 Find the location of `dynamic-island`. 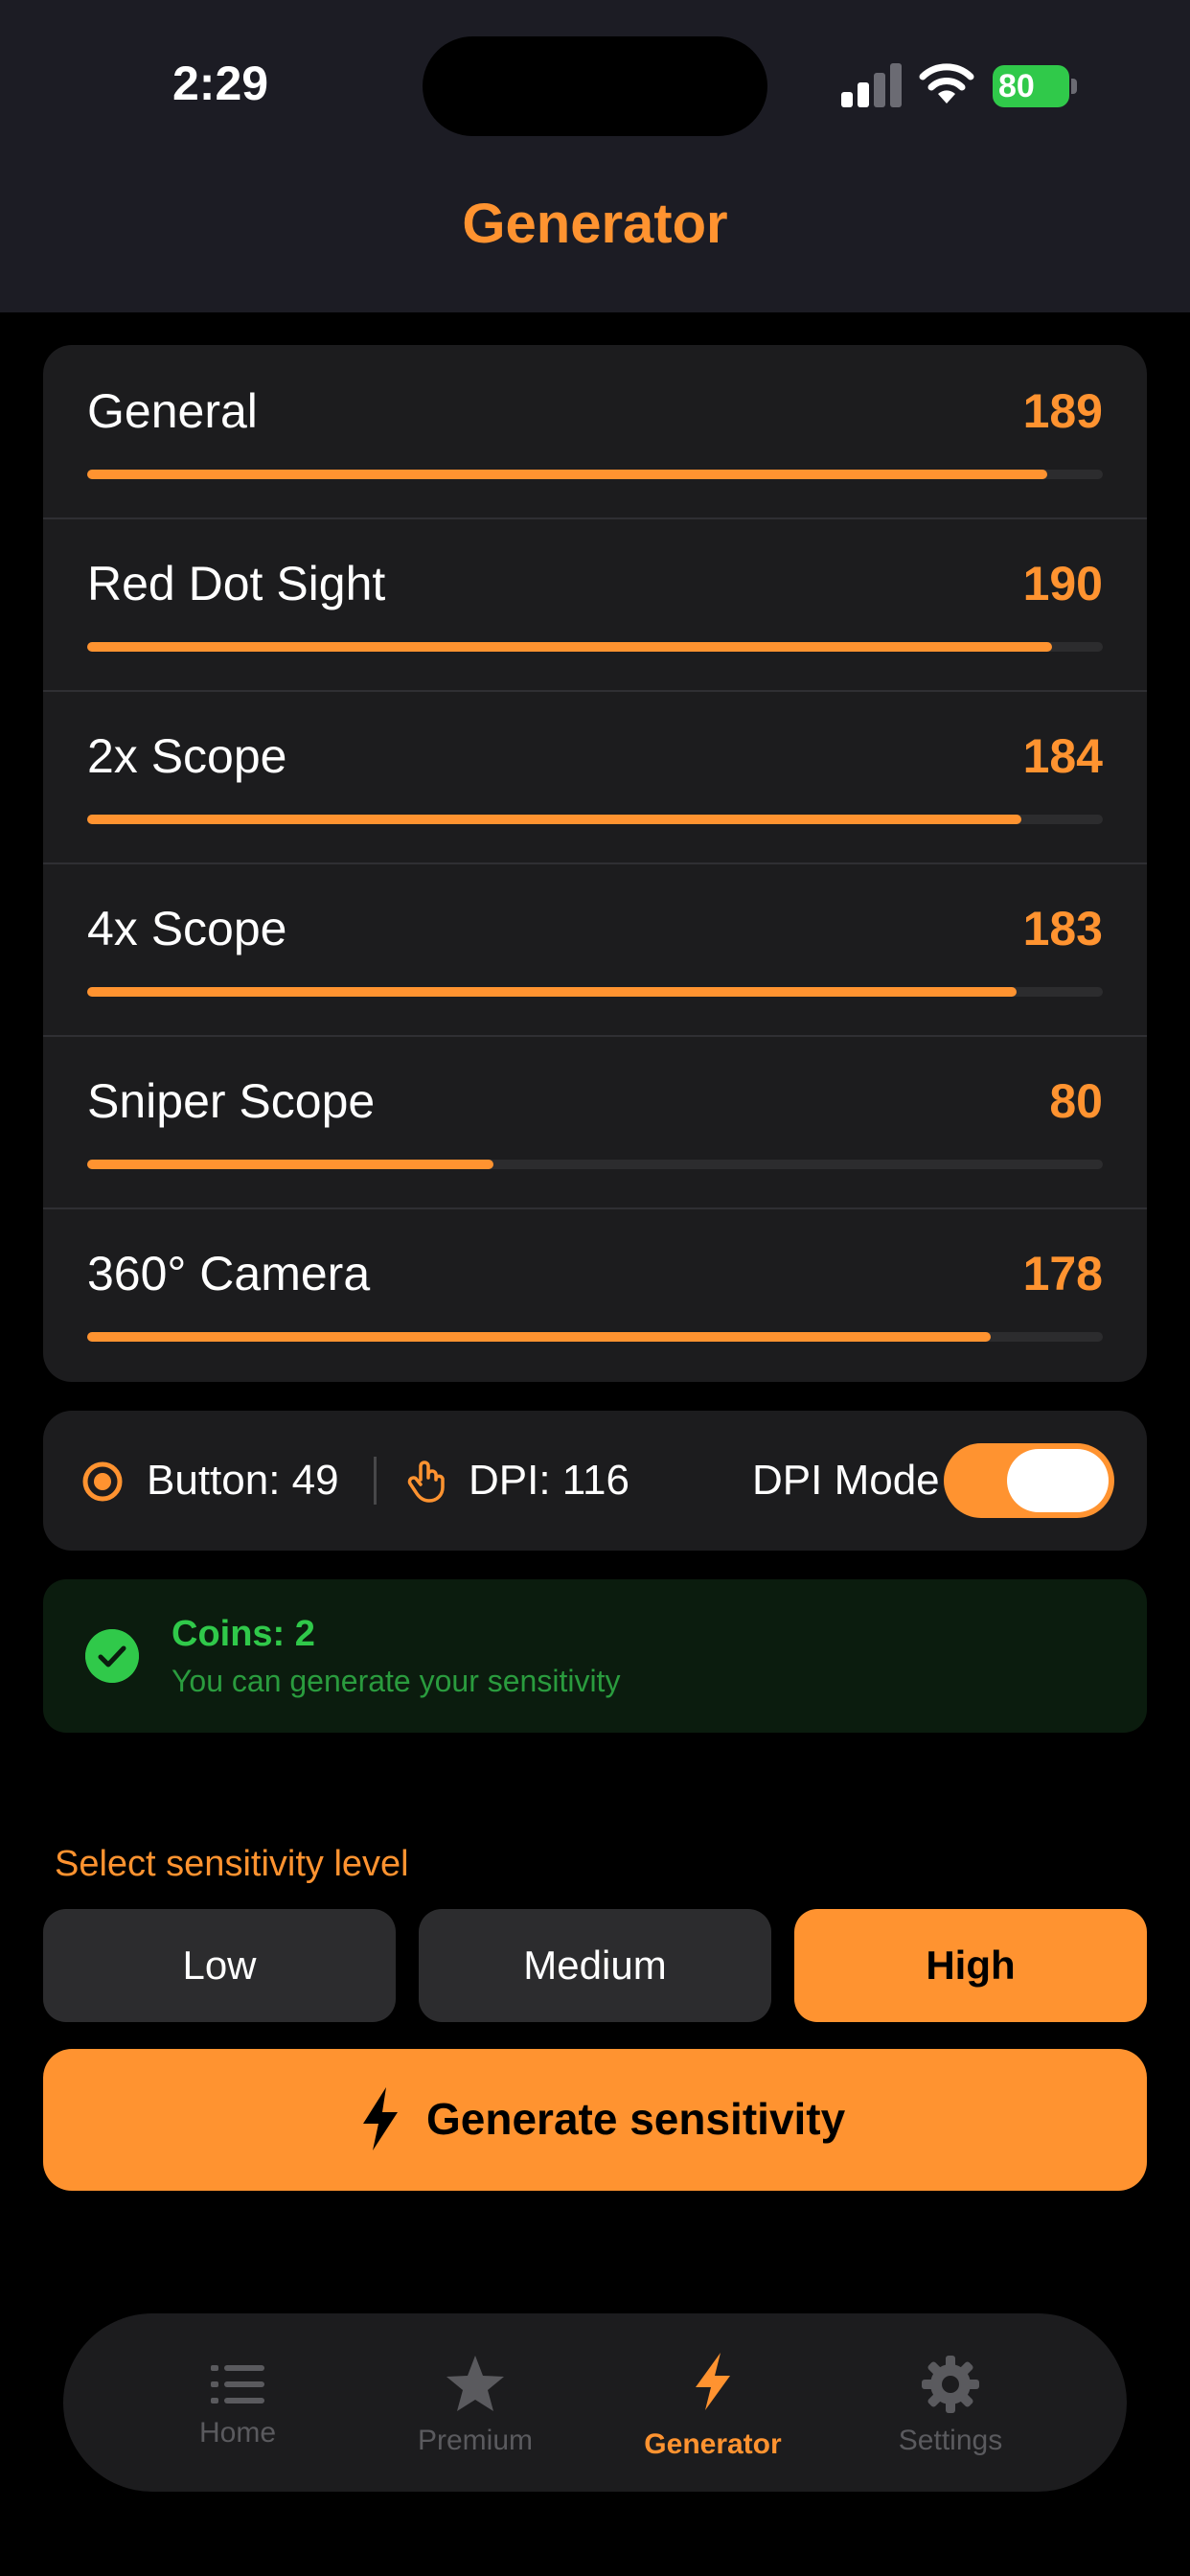

dynamic-island is located at coordinates (595, 86).